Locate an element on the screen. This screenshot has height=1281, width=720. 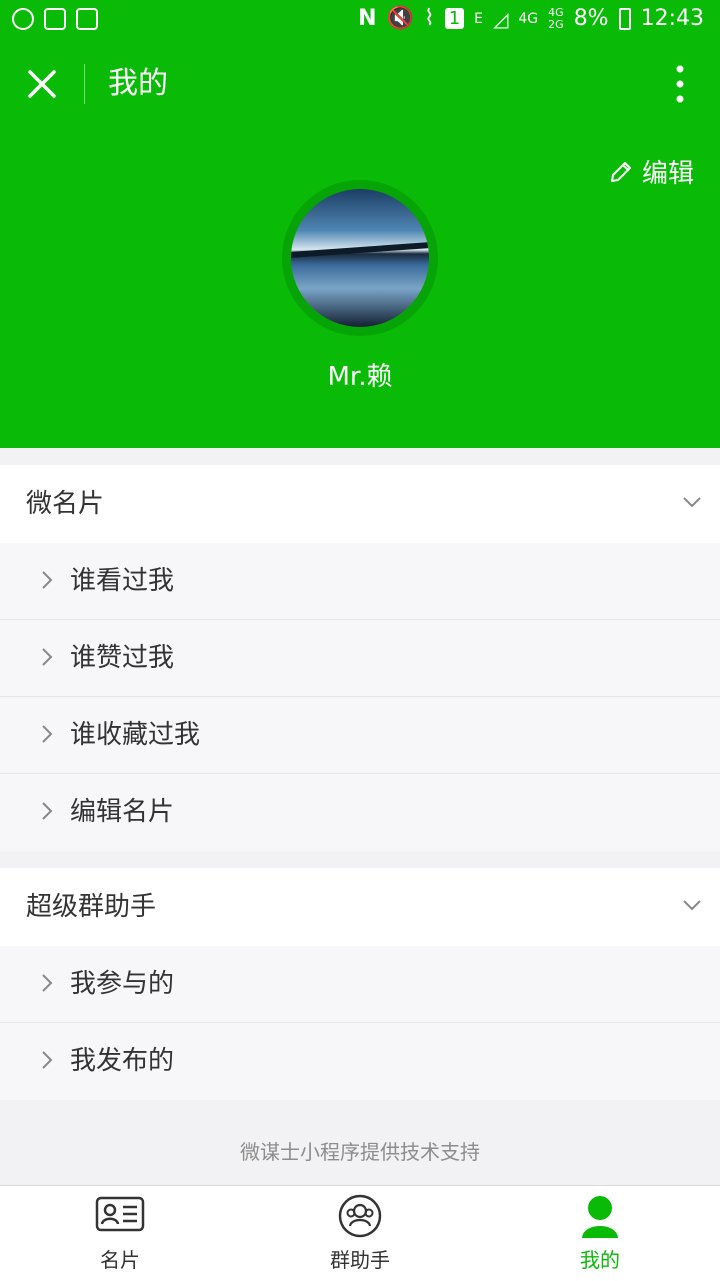
edge-label: E is located at coordinates (478, 18).